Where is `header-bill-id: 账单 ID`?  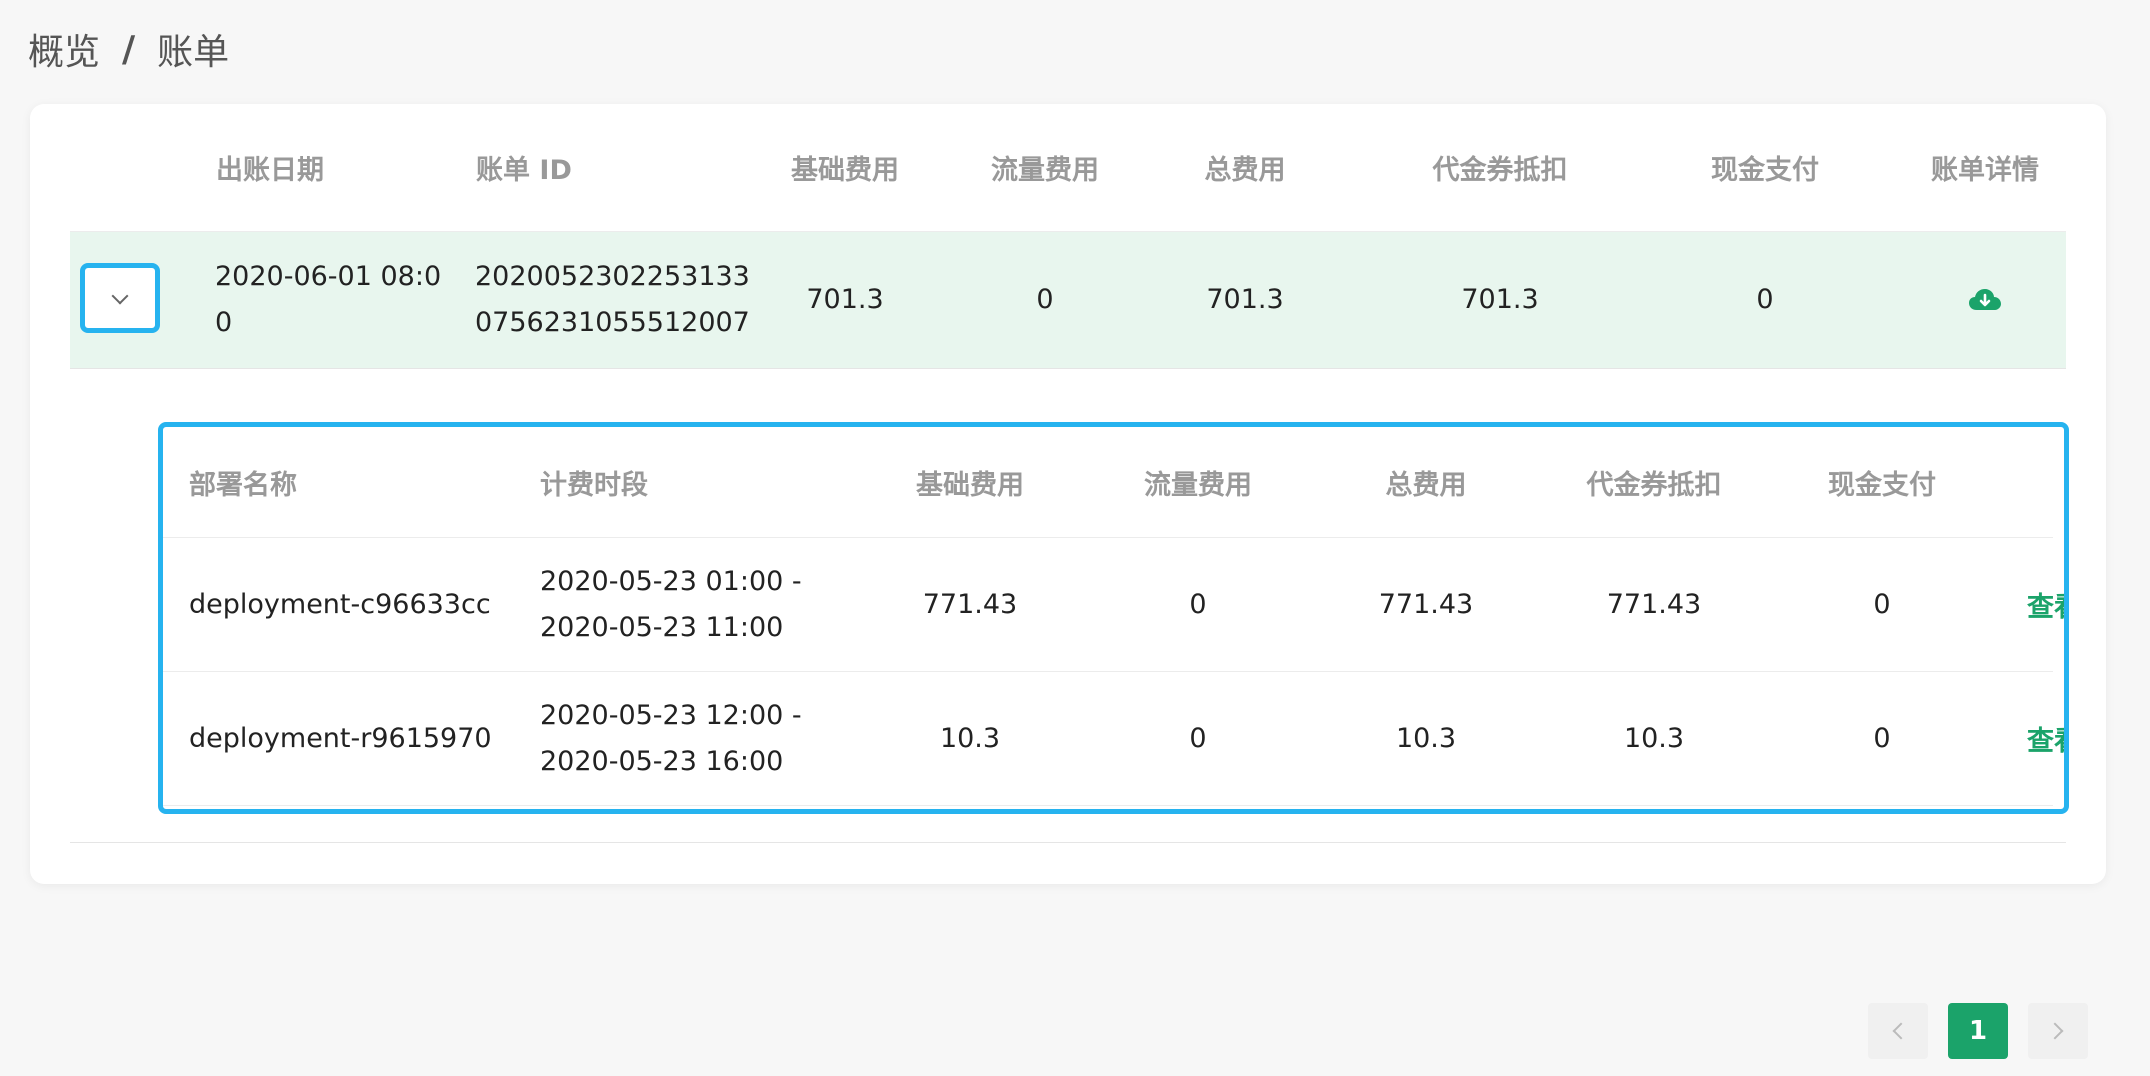
header-bill-id: 账单 ID is located at coordinates (524, 170).